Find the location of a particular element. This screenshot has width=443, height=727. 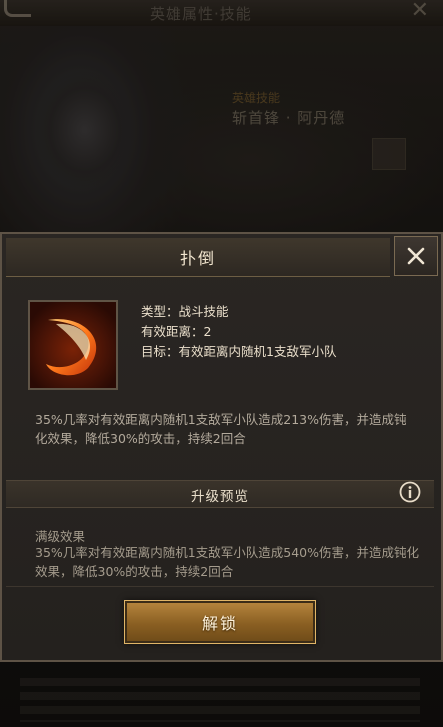

skill-range: 有效距离：2 is located at coordinates (176, 331).